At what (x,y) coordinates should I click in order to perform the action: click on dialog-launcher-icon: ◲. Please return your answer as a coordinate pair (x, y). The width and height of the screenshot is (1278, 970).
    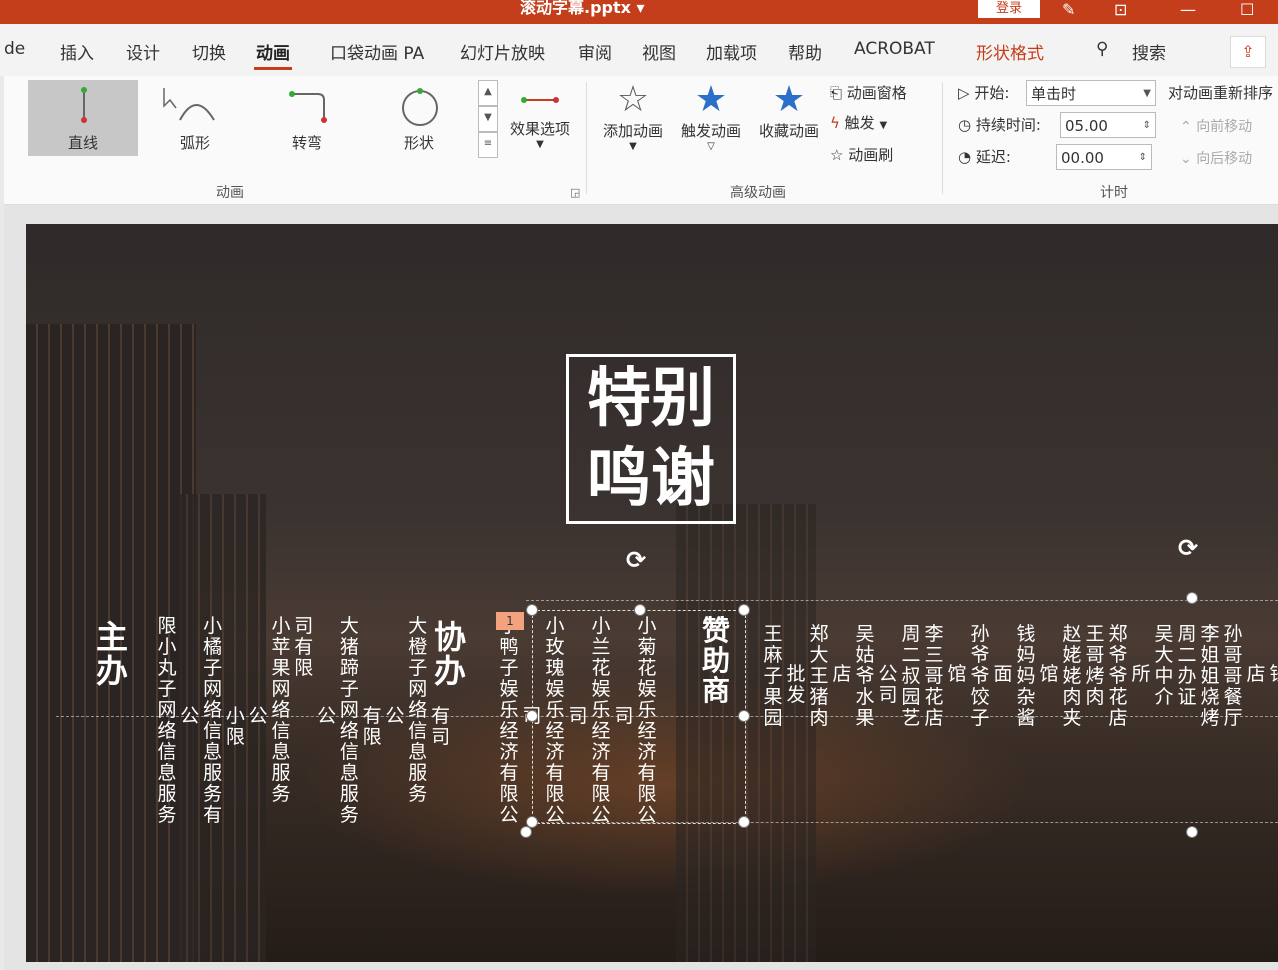
    Looking at the image, I should click on (575, 192).